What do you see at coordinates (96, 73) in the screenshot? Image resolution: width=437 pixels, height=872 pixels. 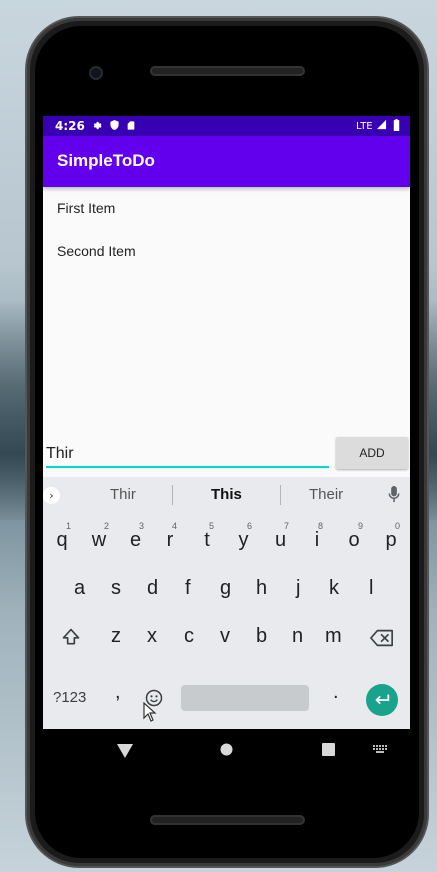 I see `front-camera` at bounding box center [96, 73].